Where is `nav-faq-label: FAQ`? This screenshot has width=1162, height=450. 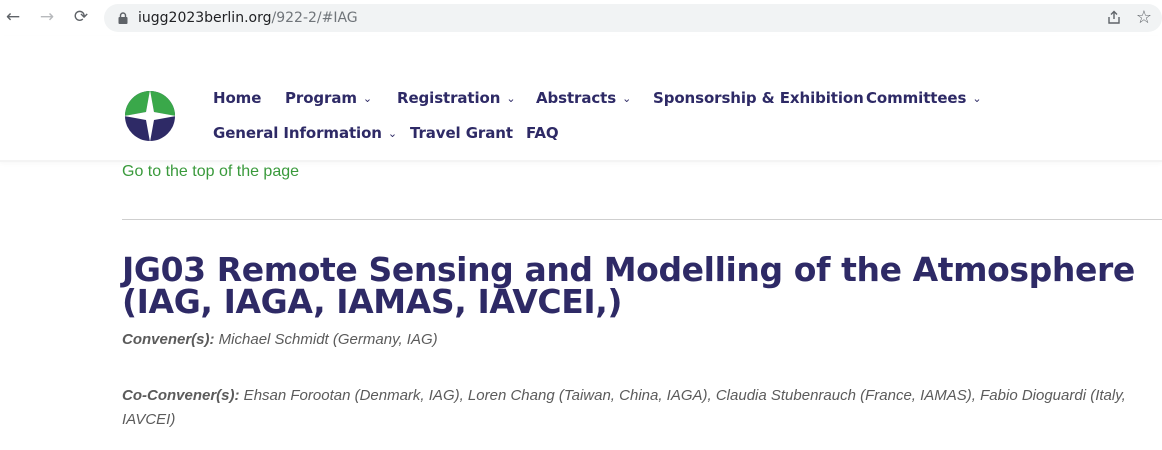 nav-faq-label: FAQ is located at coordinates (542, 133).